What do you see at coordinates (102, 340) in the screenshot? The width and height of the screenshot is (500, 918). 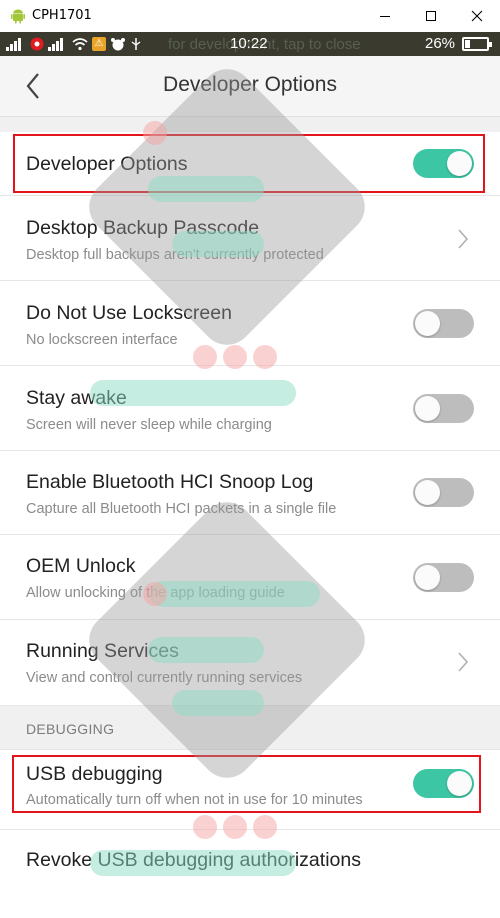 I see `setting-subtitle: No lockscreen interface` at bounding box center [102, 340].